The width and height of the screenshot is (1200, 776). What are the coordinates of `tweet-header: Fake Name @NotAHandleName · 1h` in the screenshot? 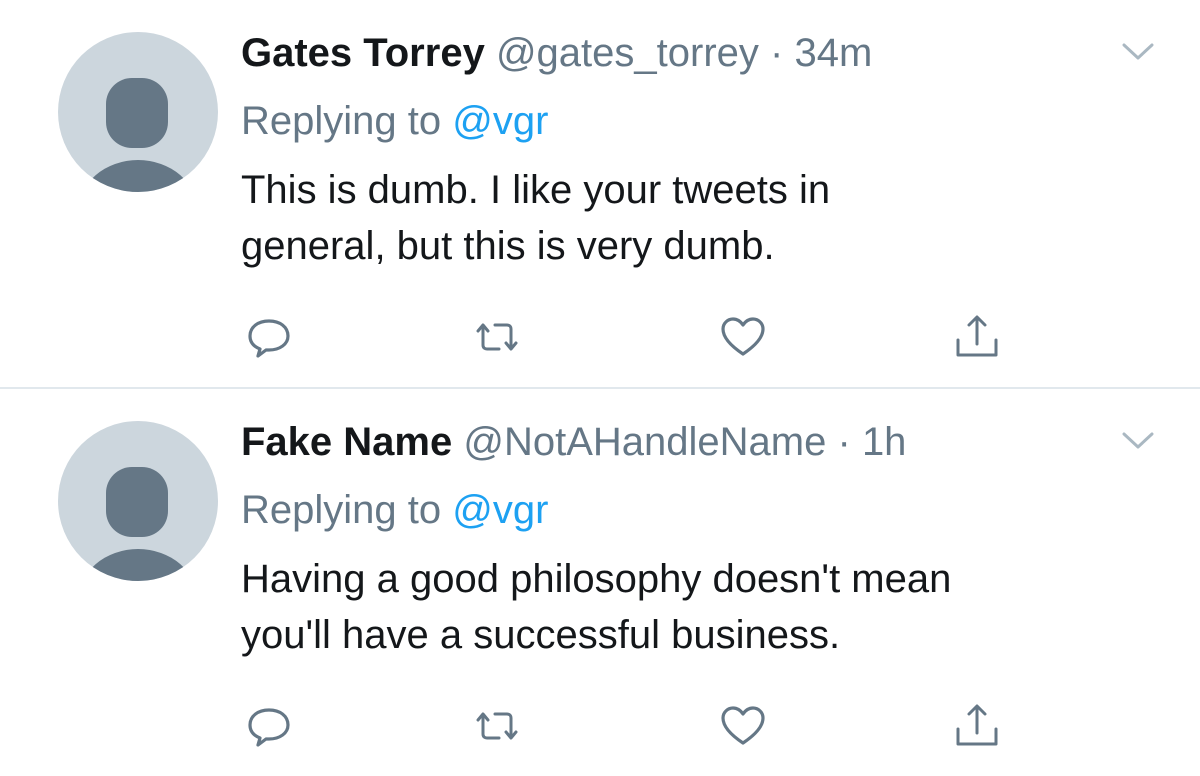 It's located at (573, 442).